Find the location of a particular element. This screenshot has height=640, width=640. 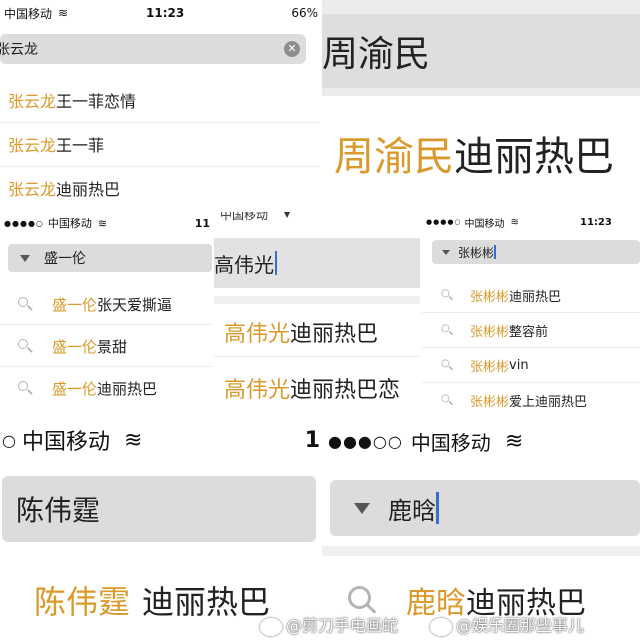

signal-arrow-icon: ▼ is located at coordinates (287, 215).